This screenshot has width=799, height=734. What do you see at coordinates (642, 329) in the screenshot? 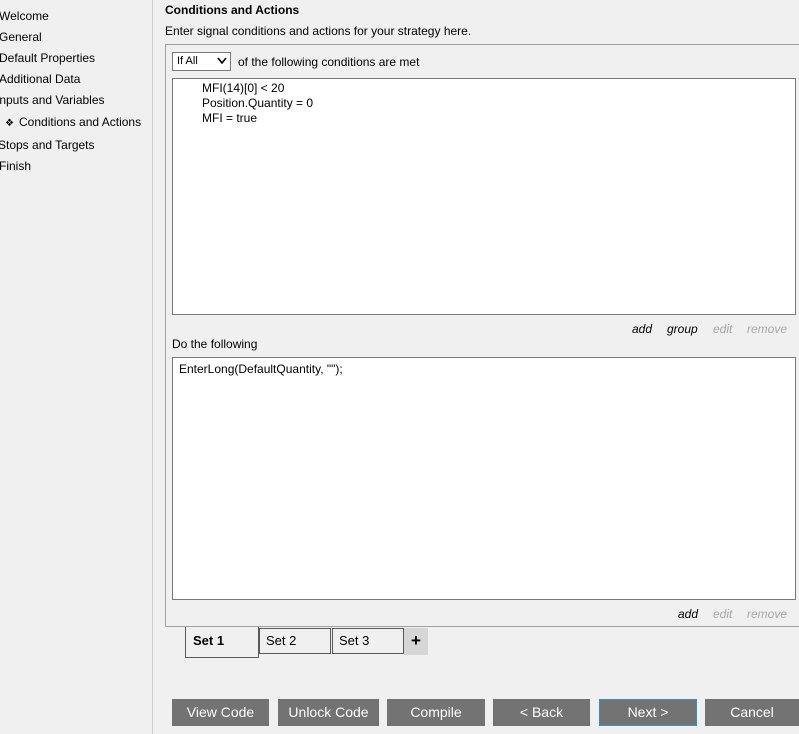
I see `add-condition-link: add` at bounding box center [642, 329].